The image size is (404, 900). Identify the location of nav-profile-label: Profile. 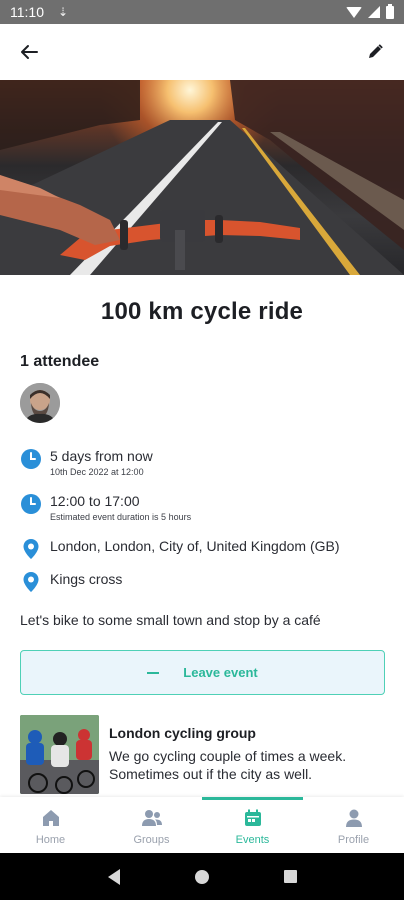
(353, 840).